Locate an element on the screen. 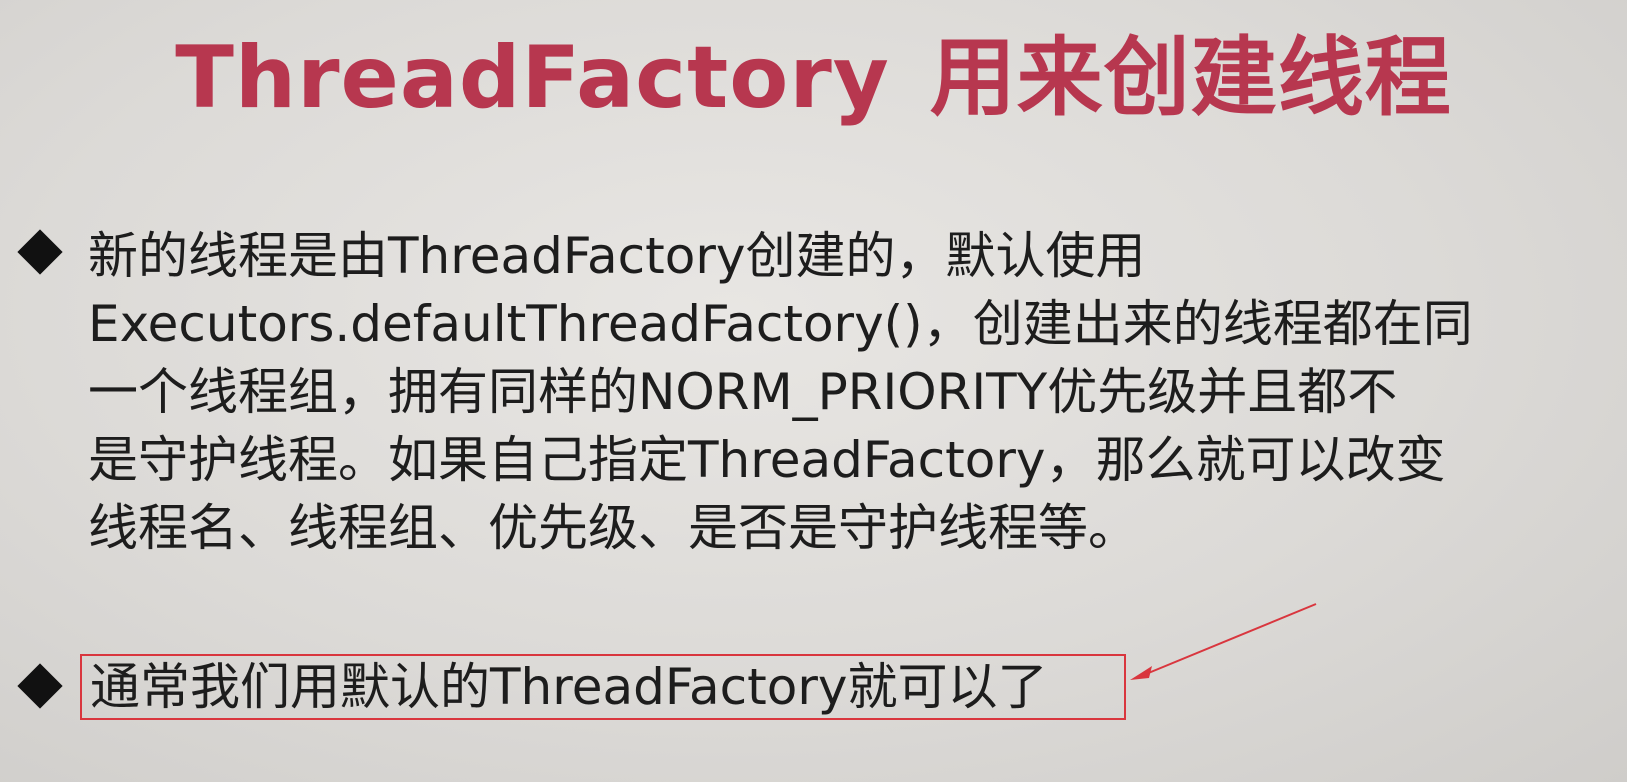 This screenshot has height=782, width=1627. title-chinese: 用来创建线程 is located at coordinates (1190, 78).